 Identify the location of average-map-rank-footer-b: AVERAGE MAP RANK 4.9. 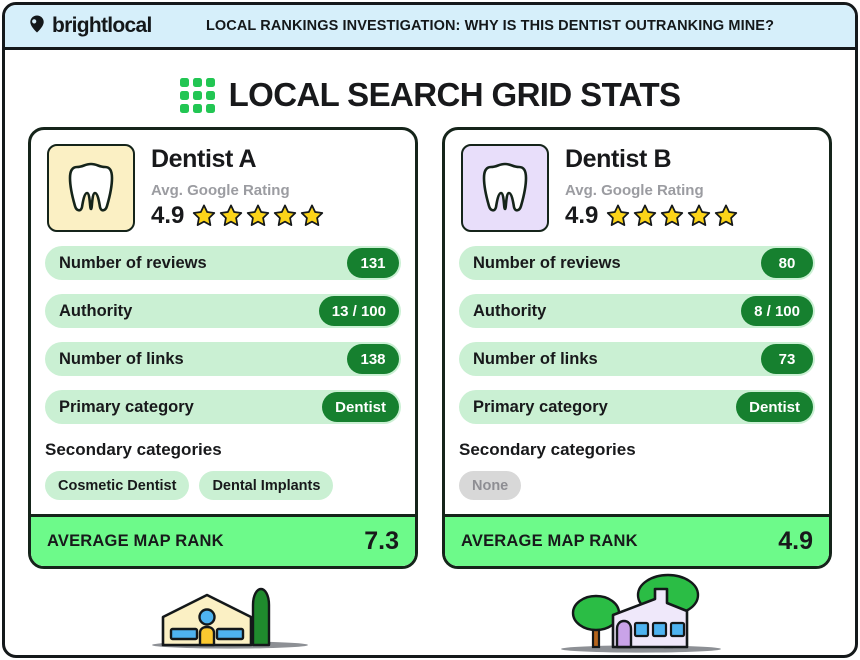
(637, 540).